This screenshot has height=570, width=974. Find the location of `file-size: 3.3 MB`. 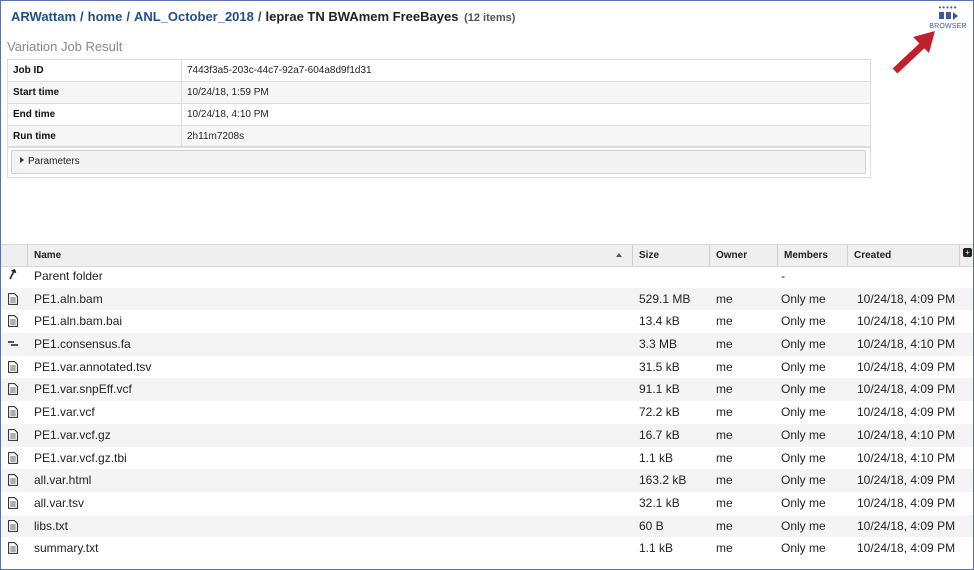

file-size: 3.3 MB is located at coordinates (658, 344).